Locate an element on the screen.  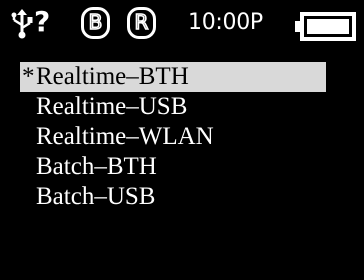
clock-time: 10:00P is located at coordinates (225, 22).